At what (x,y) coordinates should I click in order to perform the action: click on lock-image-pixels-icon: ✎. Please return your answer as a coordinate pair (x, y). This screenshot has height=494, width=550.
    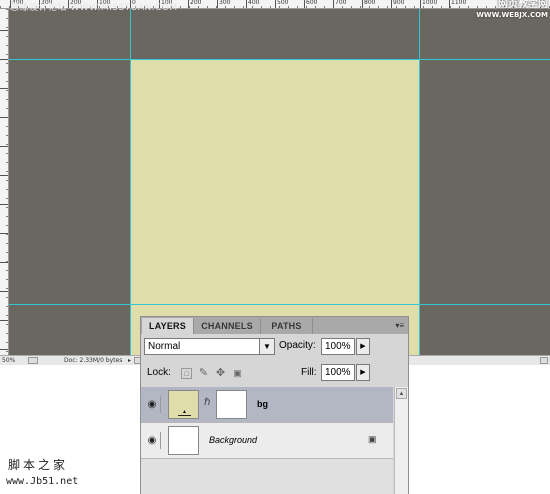
    Looking at the image, I should click on (203, 373).